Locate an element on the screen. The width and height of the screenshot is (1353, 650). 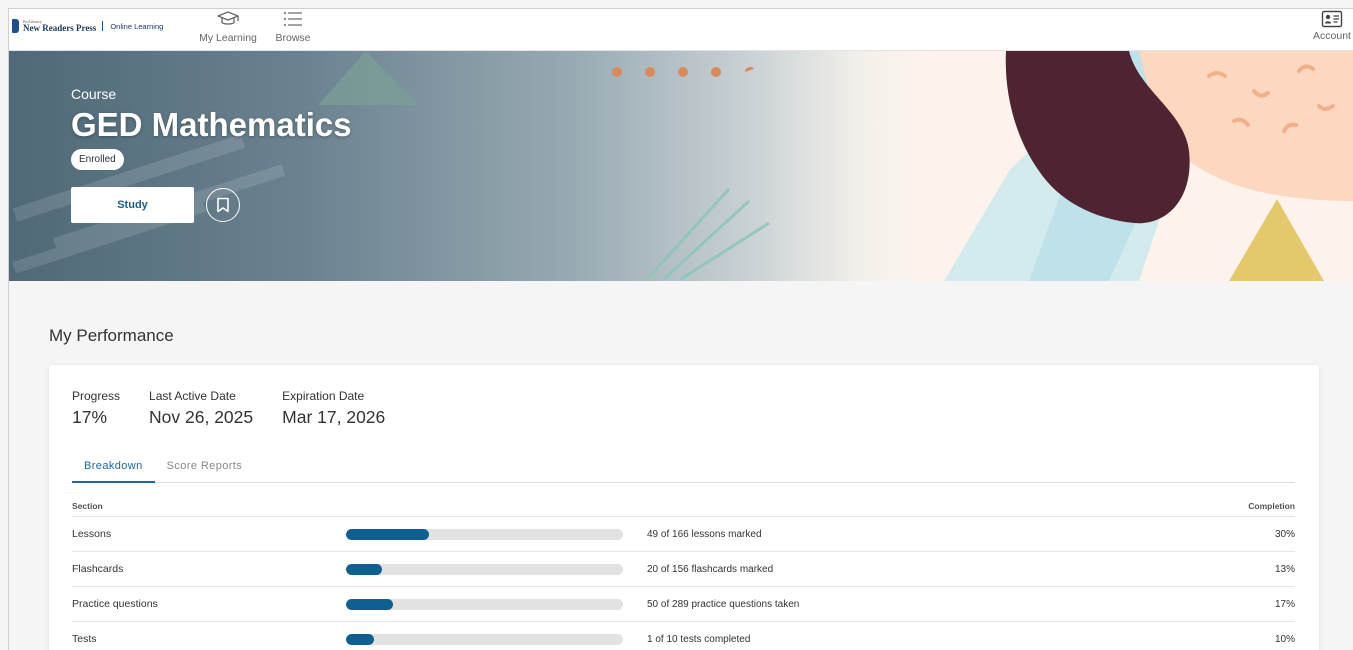
stat-progress: Progress 17% is located at coordinates (96, 408).